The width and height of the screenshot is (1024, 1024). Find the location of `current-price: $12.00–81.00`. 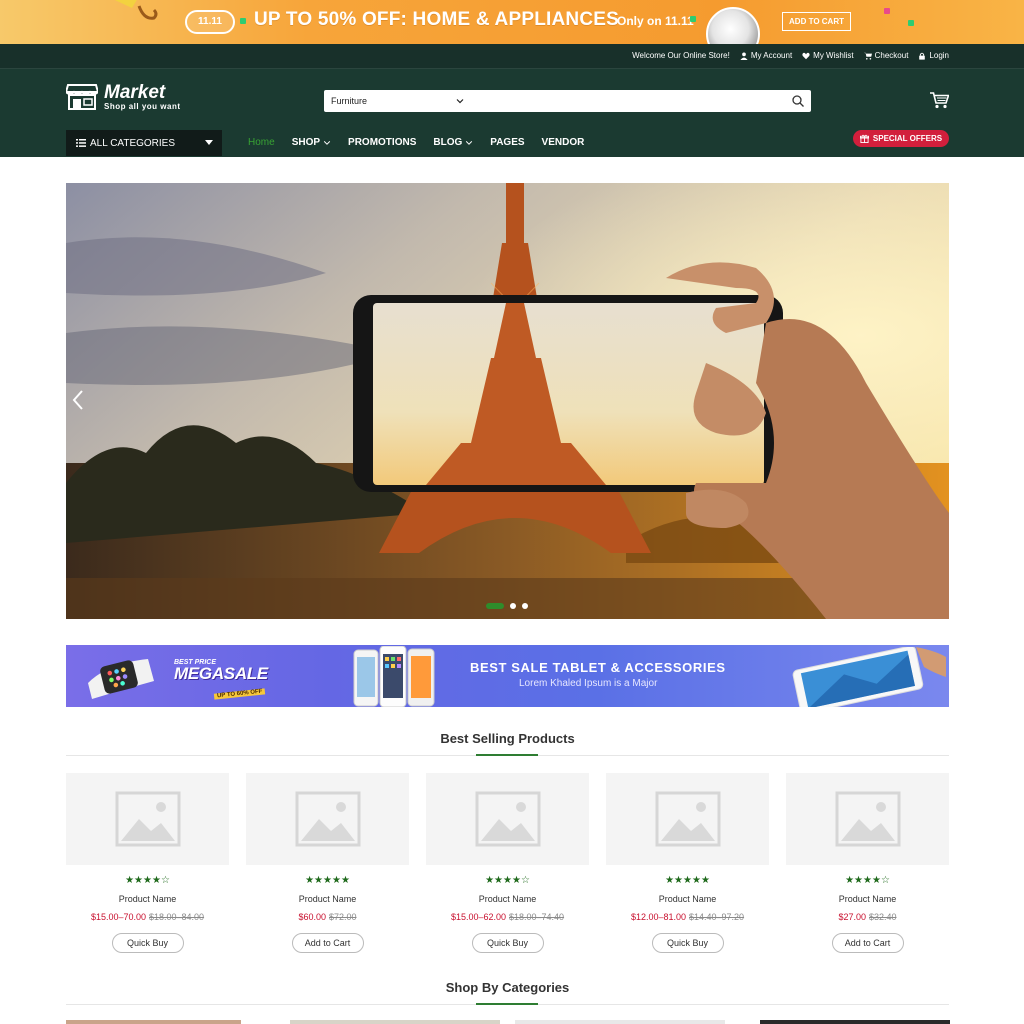

current-price: $12.00–81.00 is located at coordinates (658, 917).